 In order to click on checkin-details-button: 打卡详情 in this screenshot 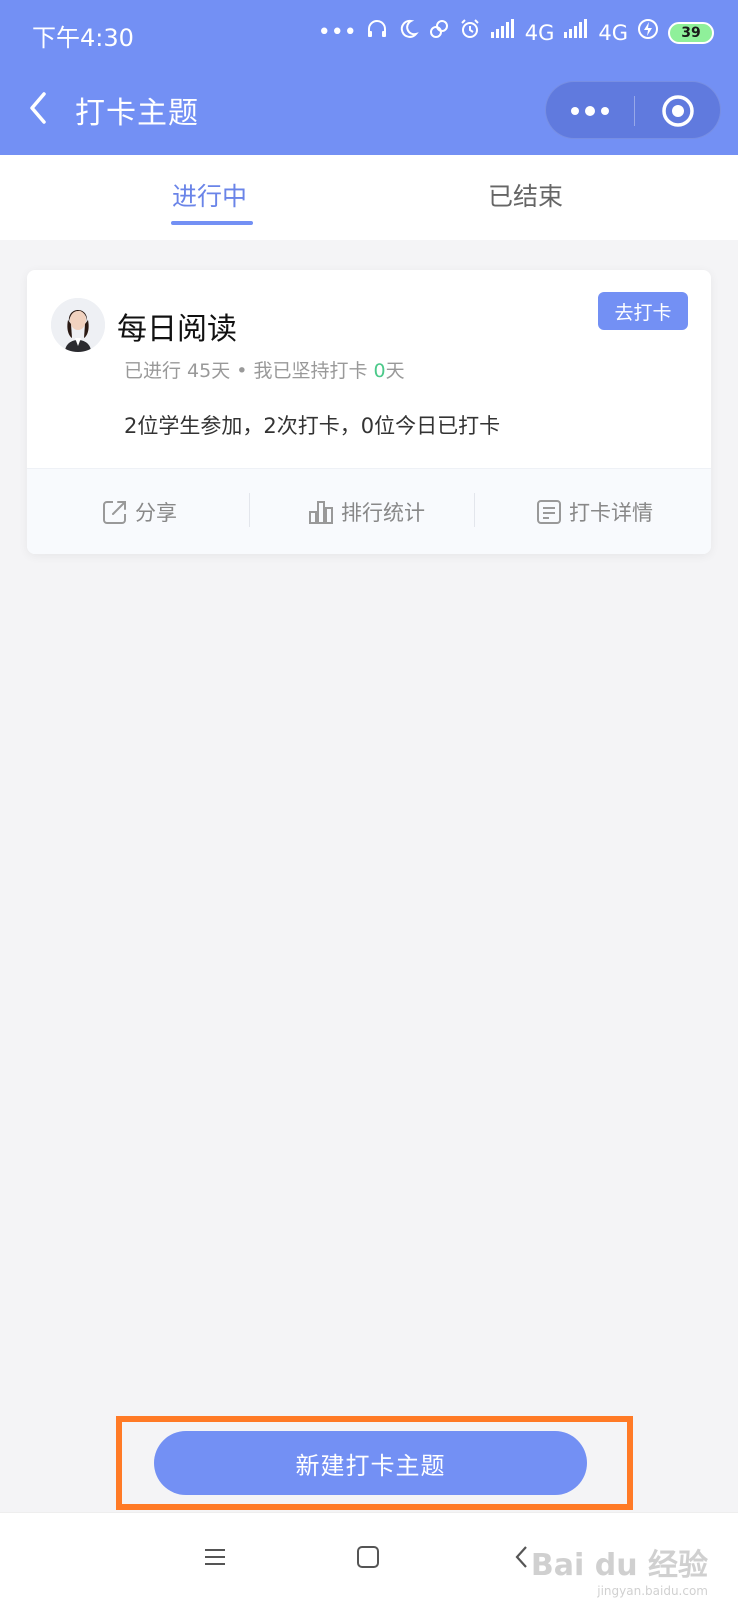, I will do `click(594, 511)`.